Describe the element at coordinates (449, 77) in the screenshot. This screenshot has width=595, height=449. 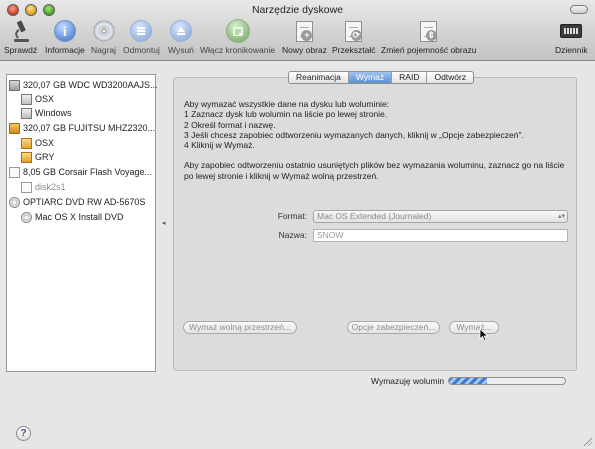
I see `tab-restore: Odtwórz` at that location.